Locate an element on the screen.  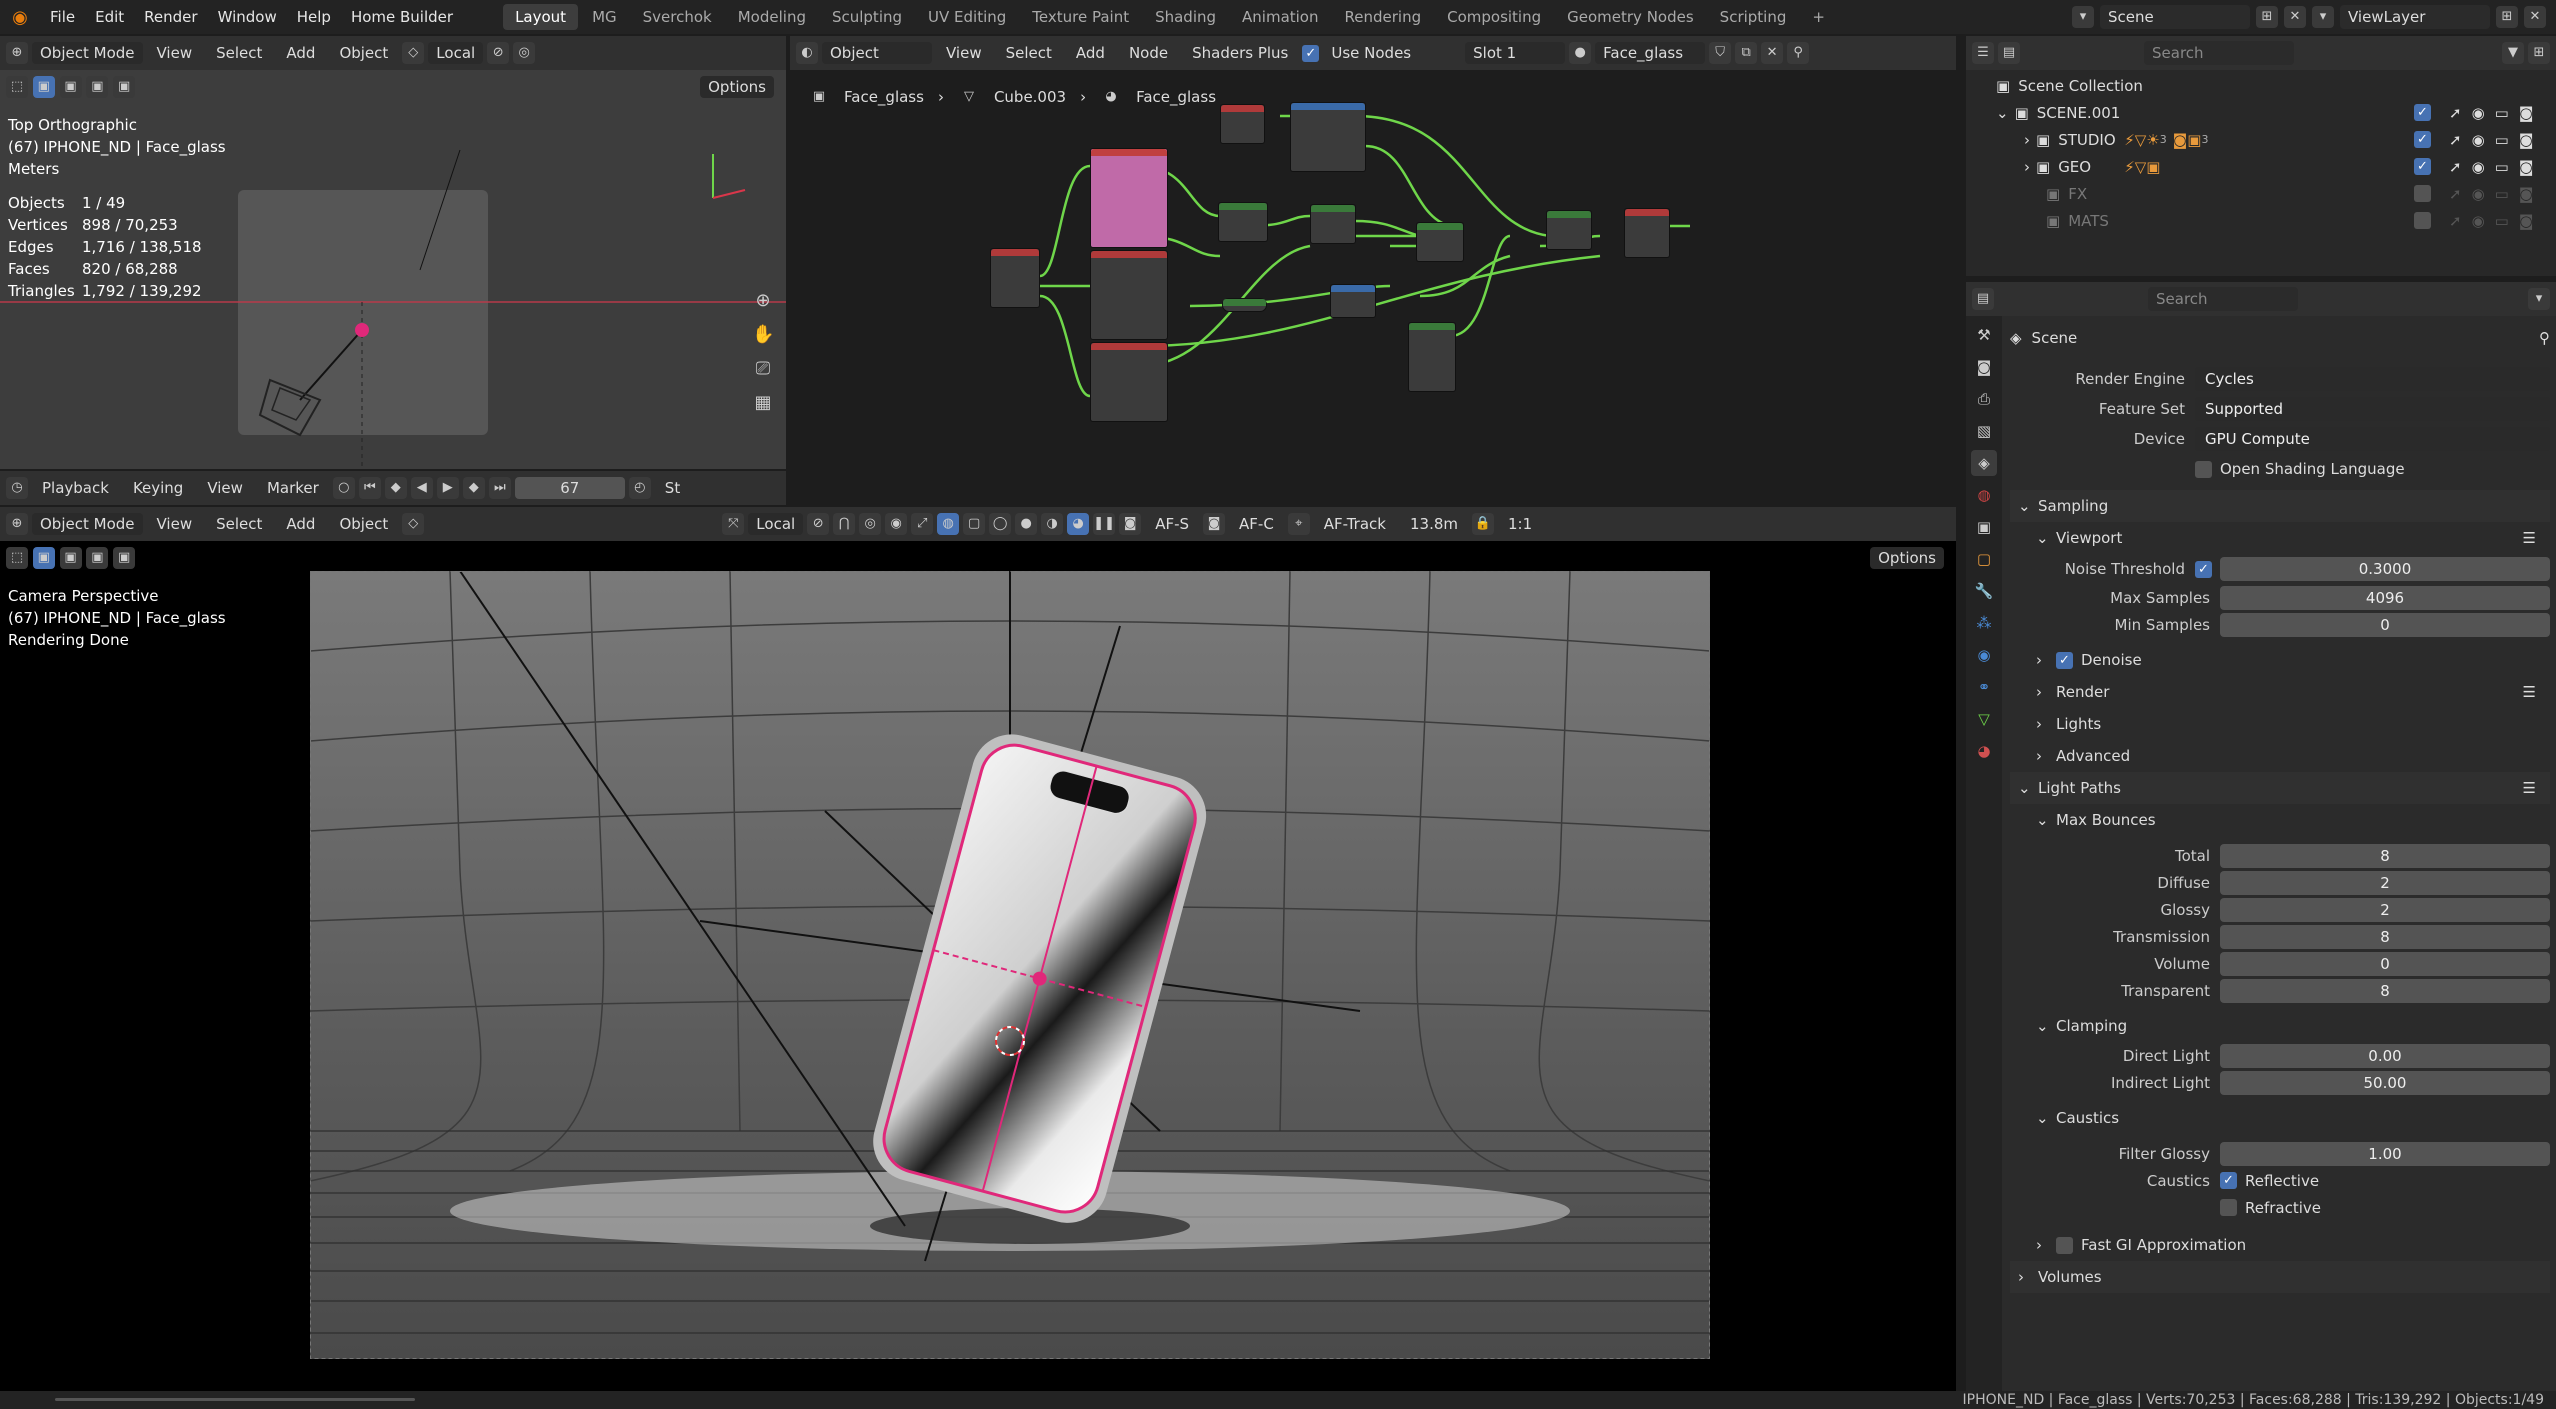
orientation-dropdown: Local is located at coordinates (456, 53).